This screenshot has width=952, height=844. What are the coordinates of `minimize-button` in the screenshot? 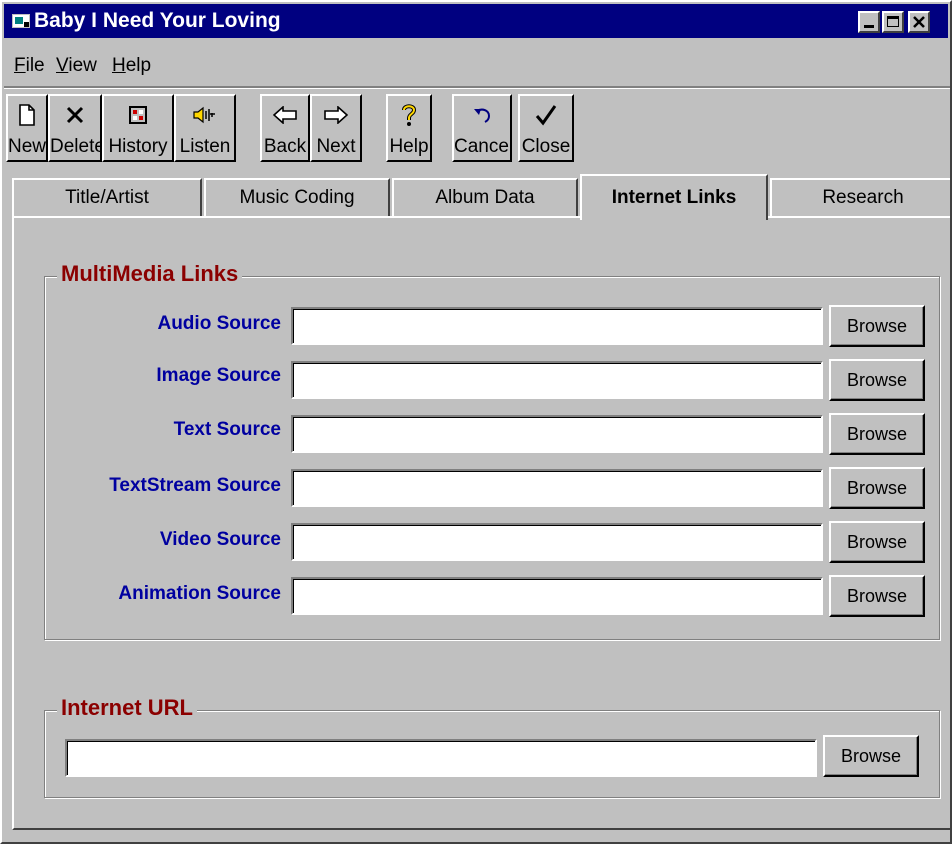 It's located at (869, 22).